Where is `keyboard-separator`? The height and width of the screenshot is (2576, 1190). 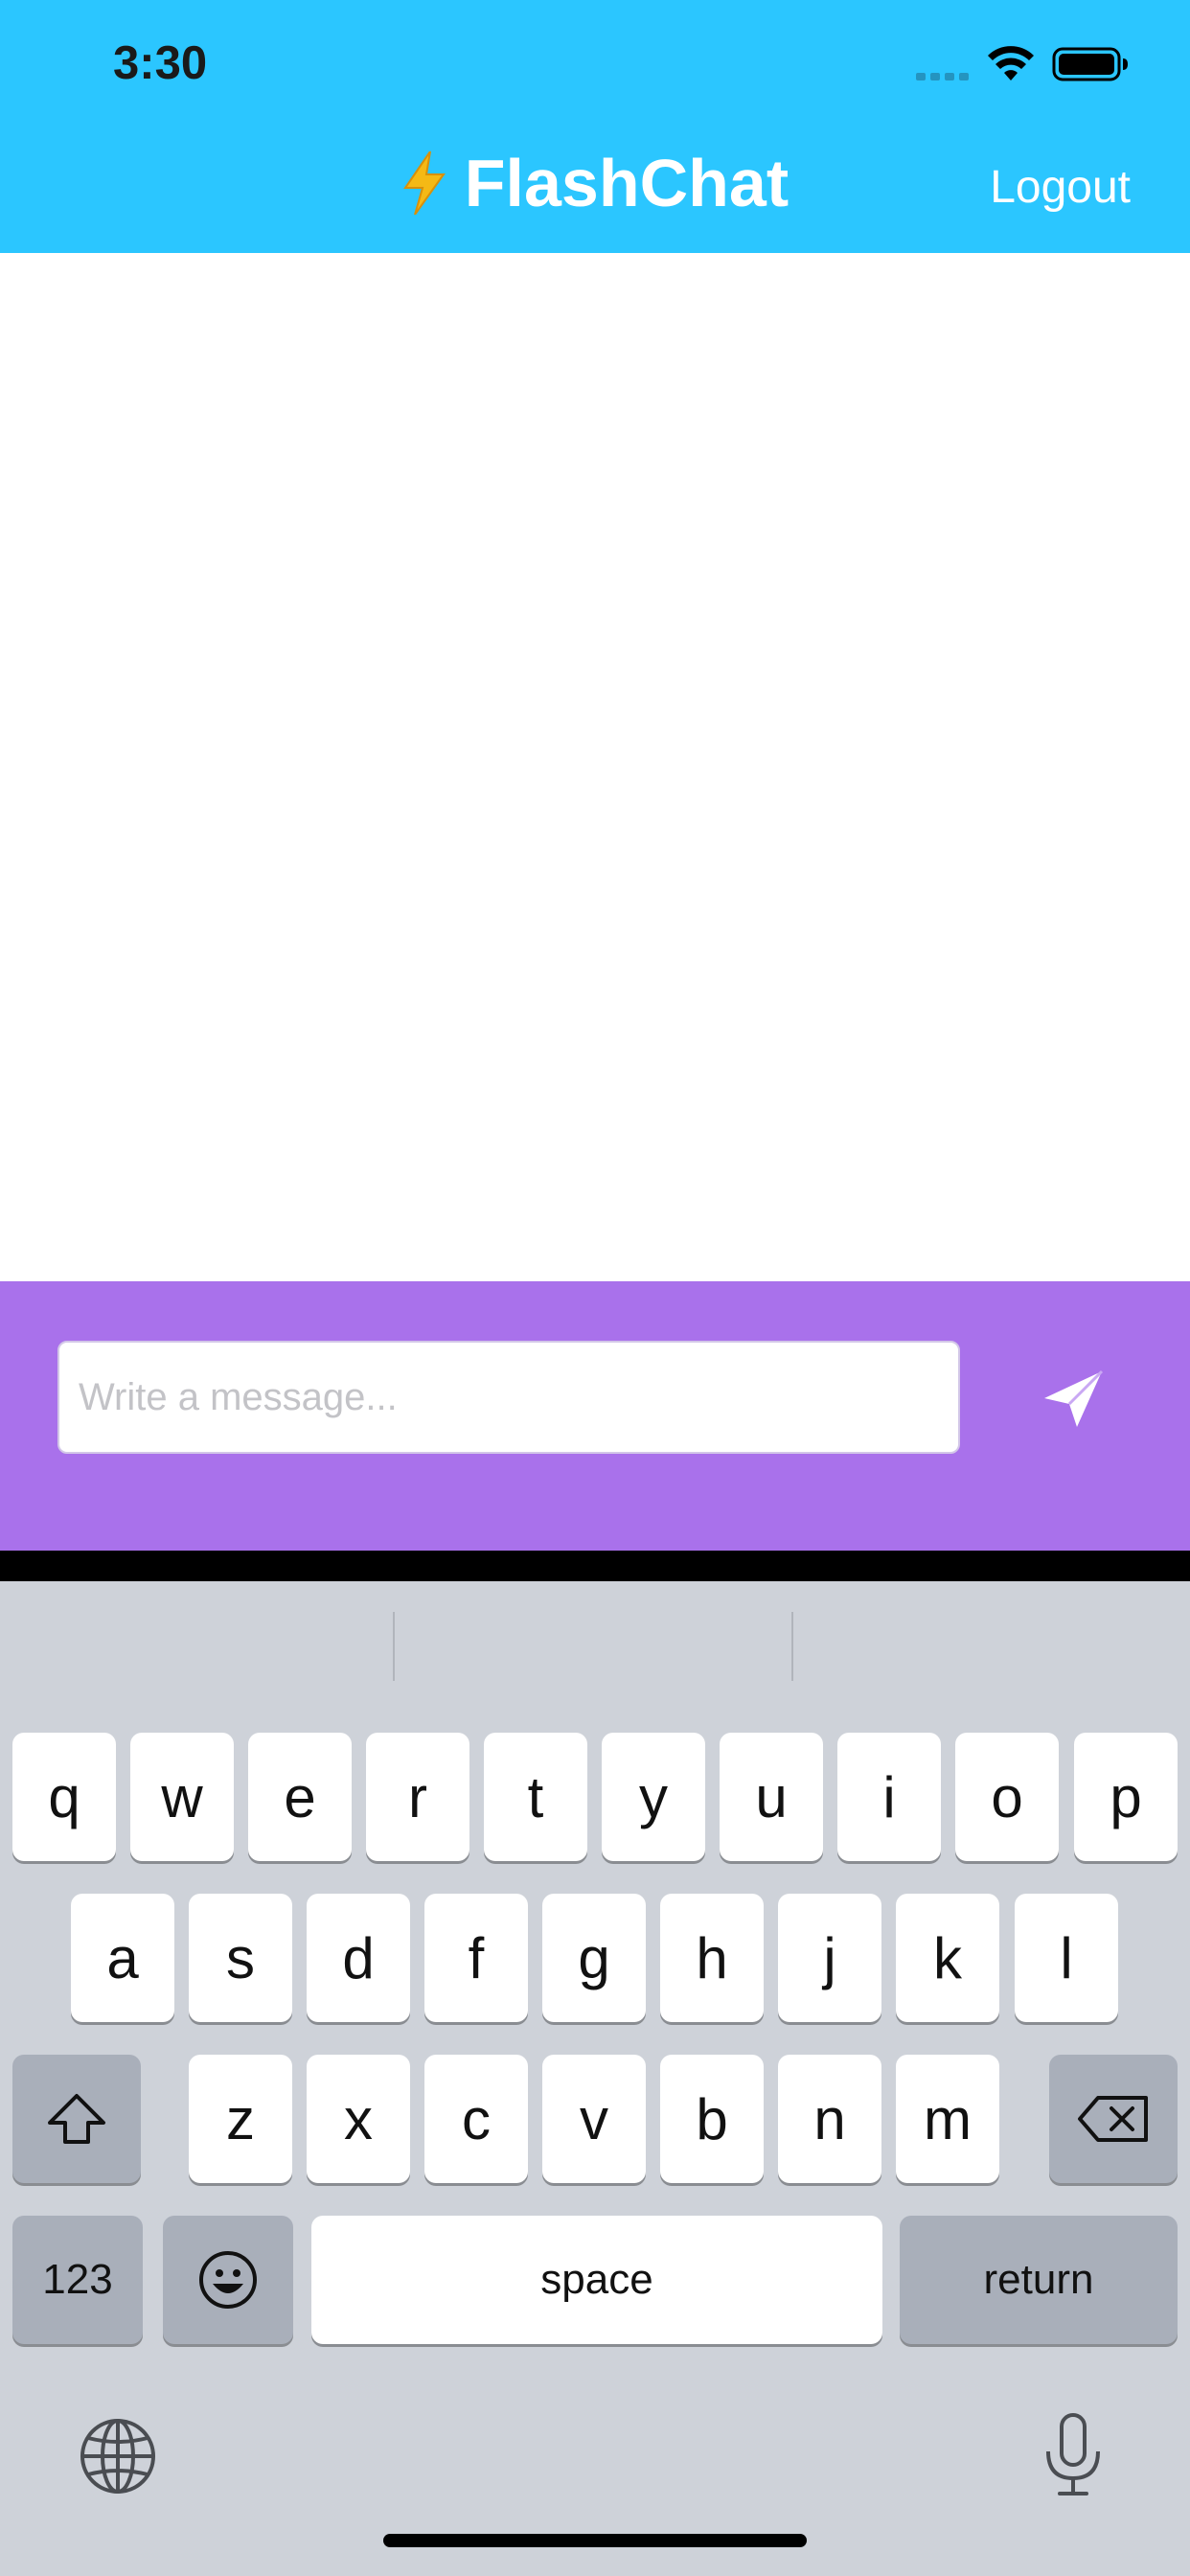 keyboard-separator is located at coordinates (595, 1566).